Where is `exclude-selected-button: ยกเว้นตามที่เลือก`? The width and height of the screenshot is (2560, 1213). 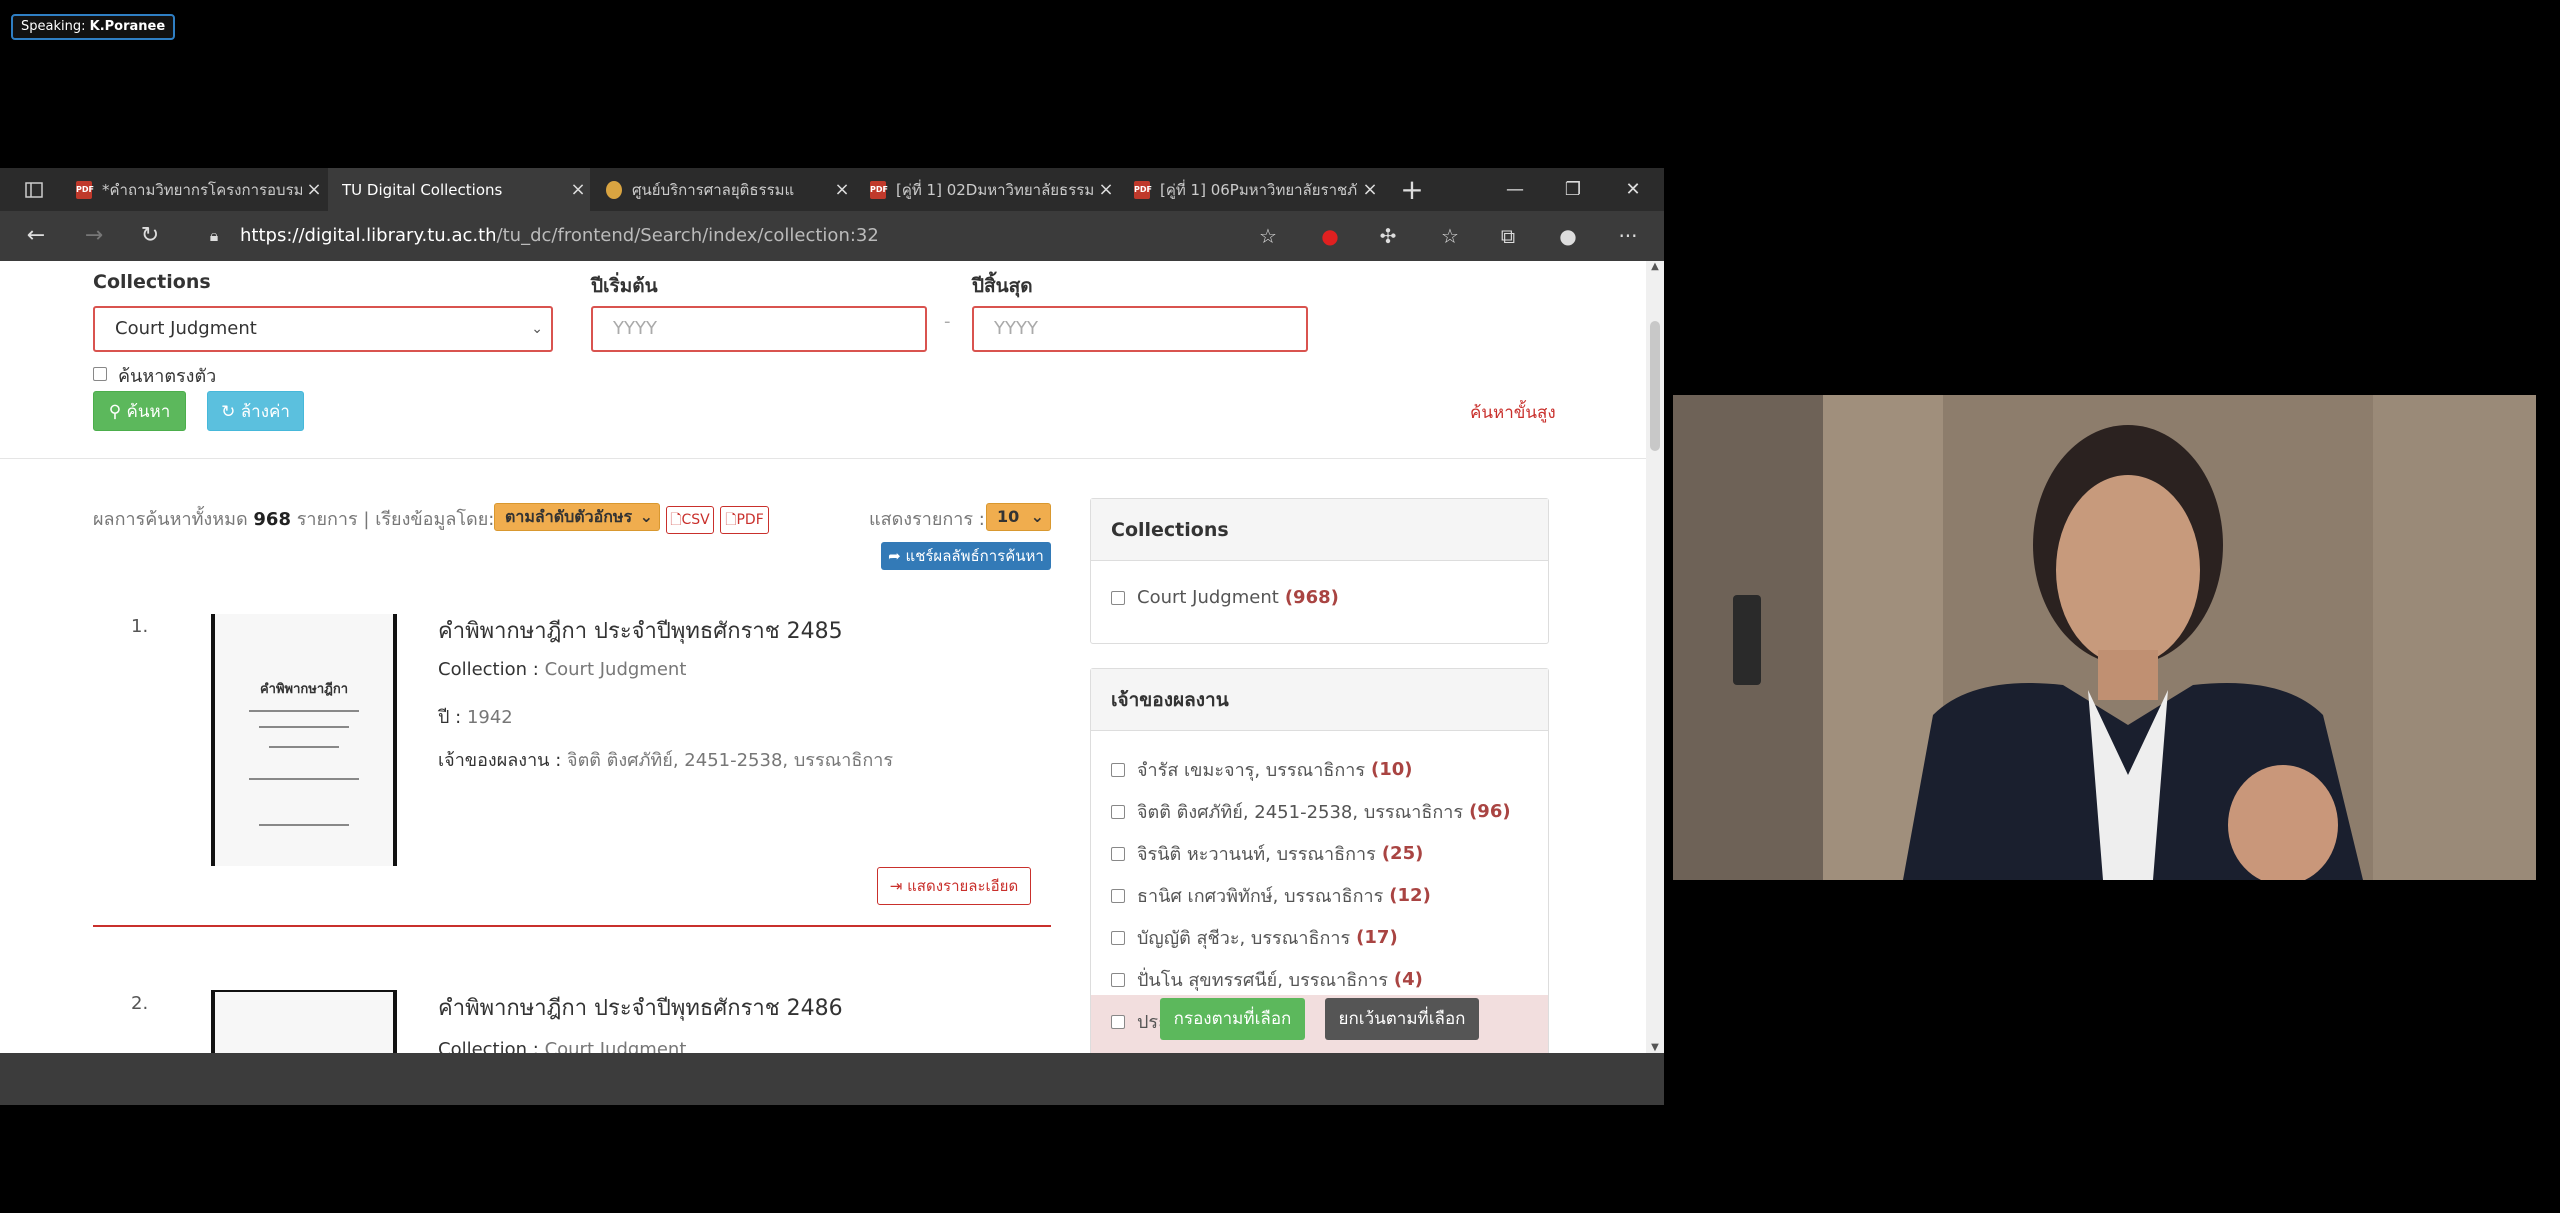 exclude-selected-button: ยกเว้นตามที่เลือก is located at coordinates (1402, 1019).